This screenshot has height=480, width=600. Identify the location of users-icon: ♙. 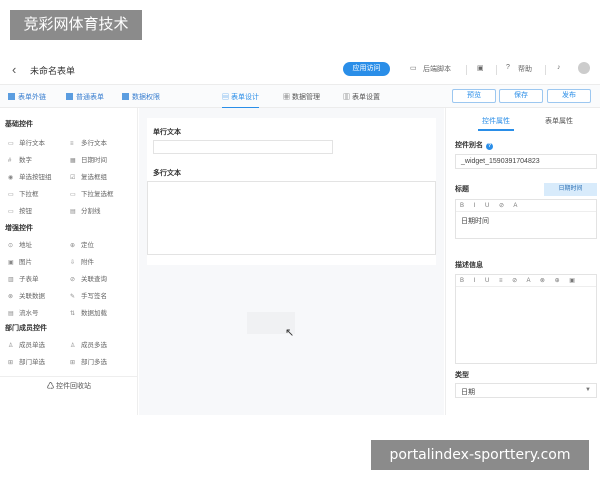
(73, 346).